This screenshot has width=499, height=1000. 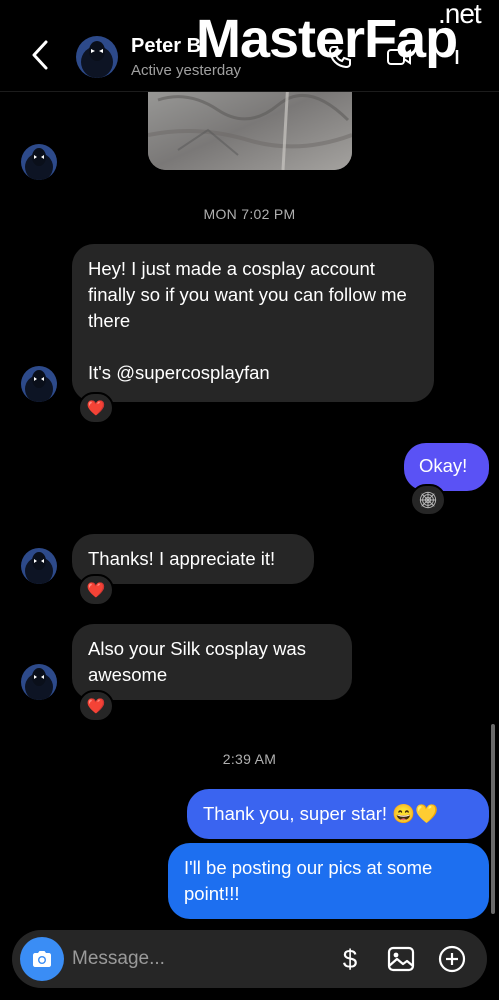 What do you see at coordinates (460, 14) in the screenshot?
I see `watermark-suffix: .net` at bounding box center [460, 14].